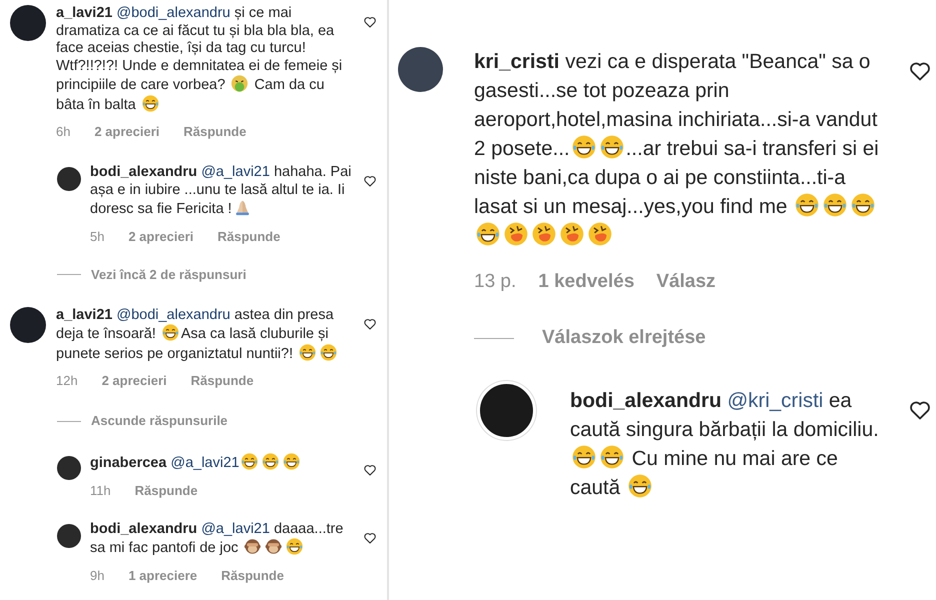 Image resolution: width=936 pixels, height=600 pixels. I want to click on toggle-replies-link: Vezi încă 2 de răspunsuri, so click(168, 274).